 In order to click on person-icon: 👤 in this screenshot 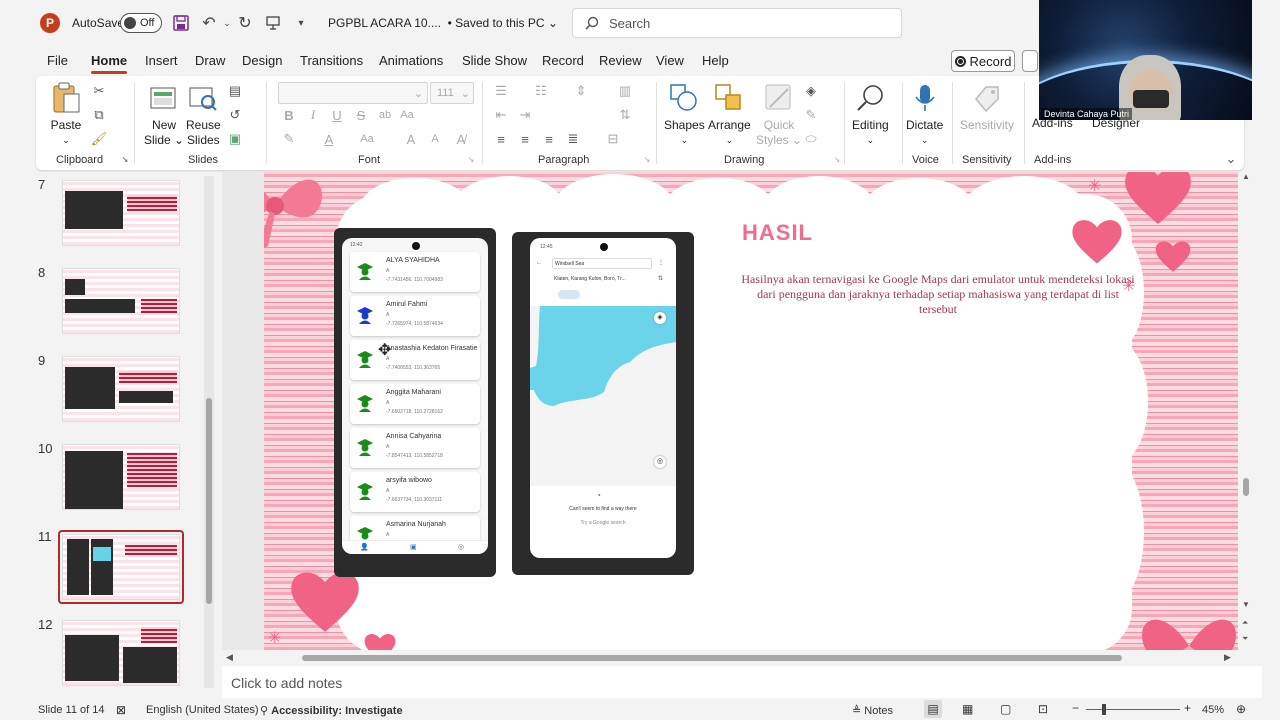, I will do `click(364, 547)`.